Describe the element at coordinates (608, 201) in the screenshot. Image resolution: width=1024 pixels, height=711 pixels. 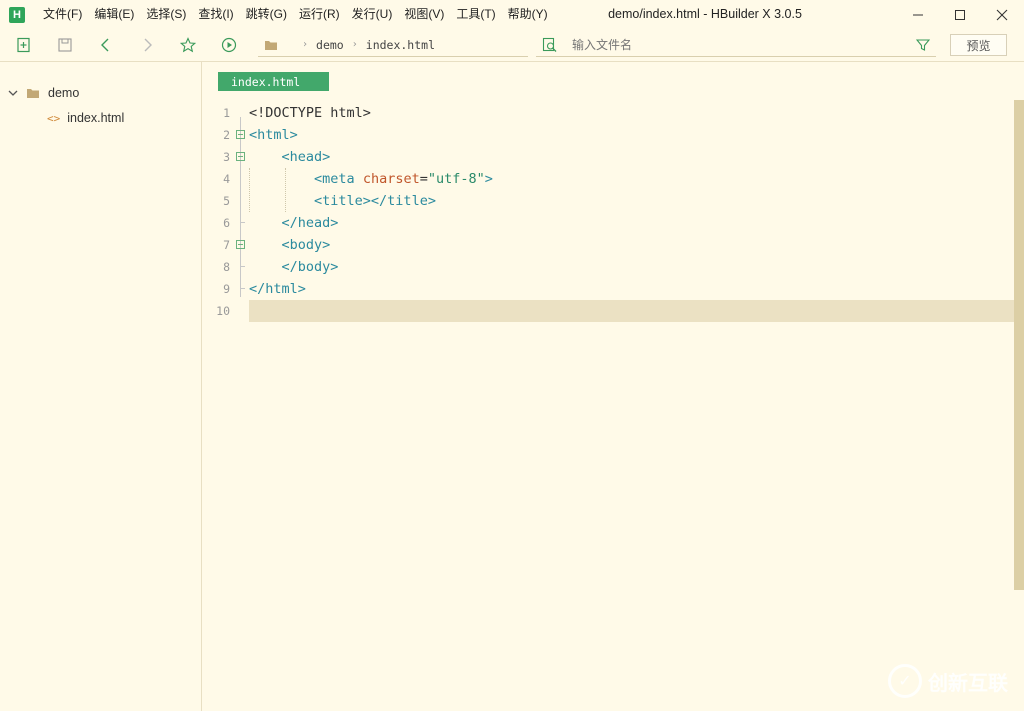
I see `code-line-5: 5 <title></title>` at that location.